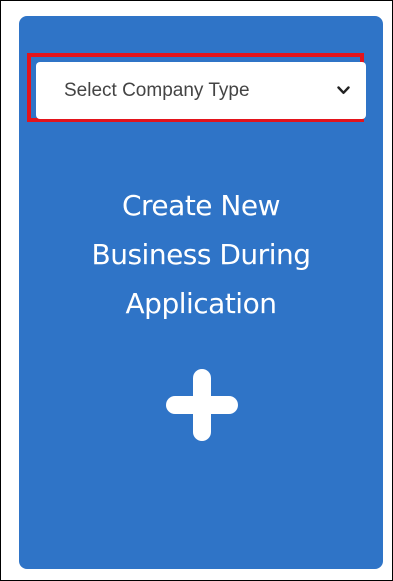 The height and width of the screenshot is (581, 393). I want to click on title-line-2: Business During, so click(201, 254).